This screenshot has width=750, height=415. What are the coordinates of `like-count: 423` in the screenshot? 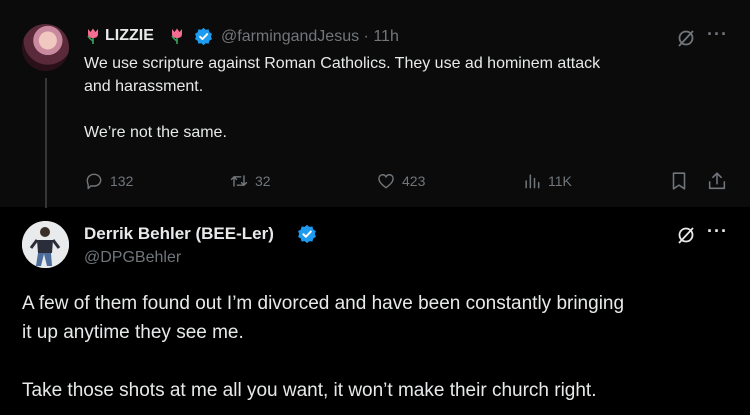 It's located at (414, 181).